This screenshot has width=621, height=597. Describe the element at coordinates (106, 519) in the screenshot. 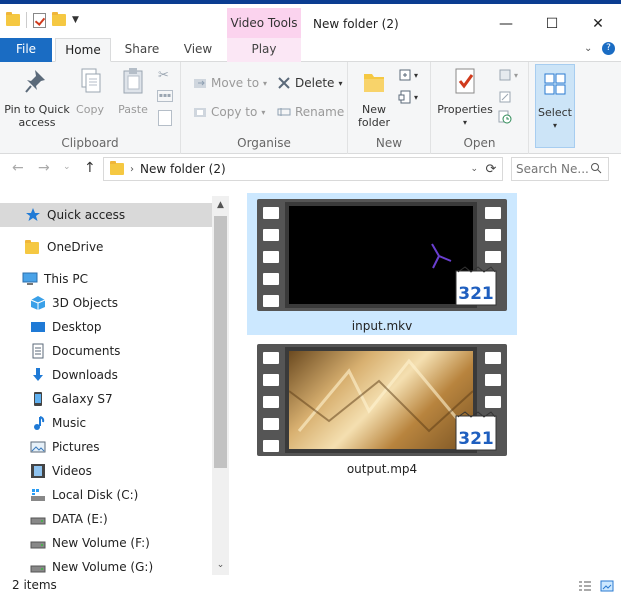

I see `nav-item-data-e: DATA (E:)` at that location.